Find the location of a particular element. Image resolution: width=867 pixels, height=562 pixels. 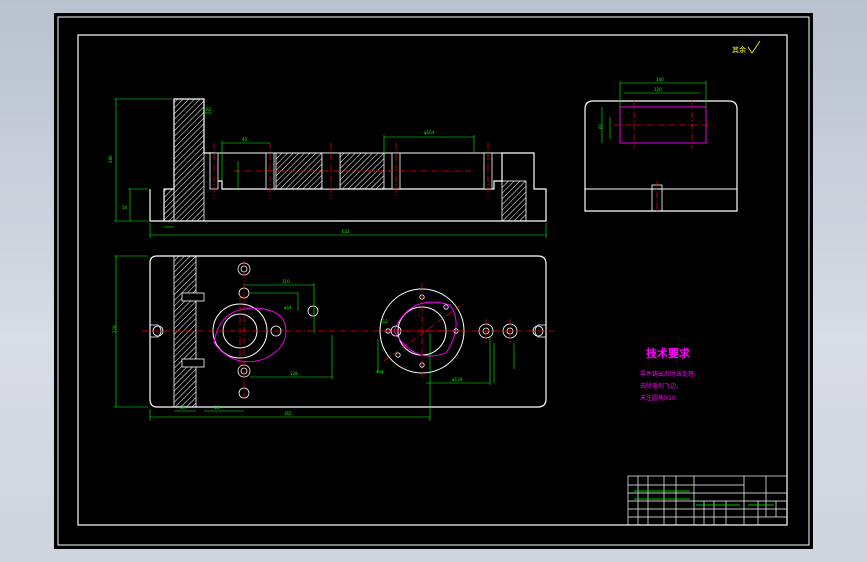

svg-text: 128 is located at coordinates (294, 373).